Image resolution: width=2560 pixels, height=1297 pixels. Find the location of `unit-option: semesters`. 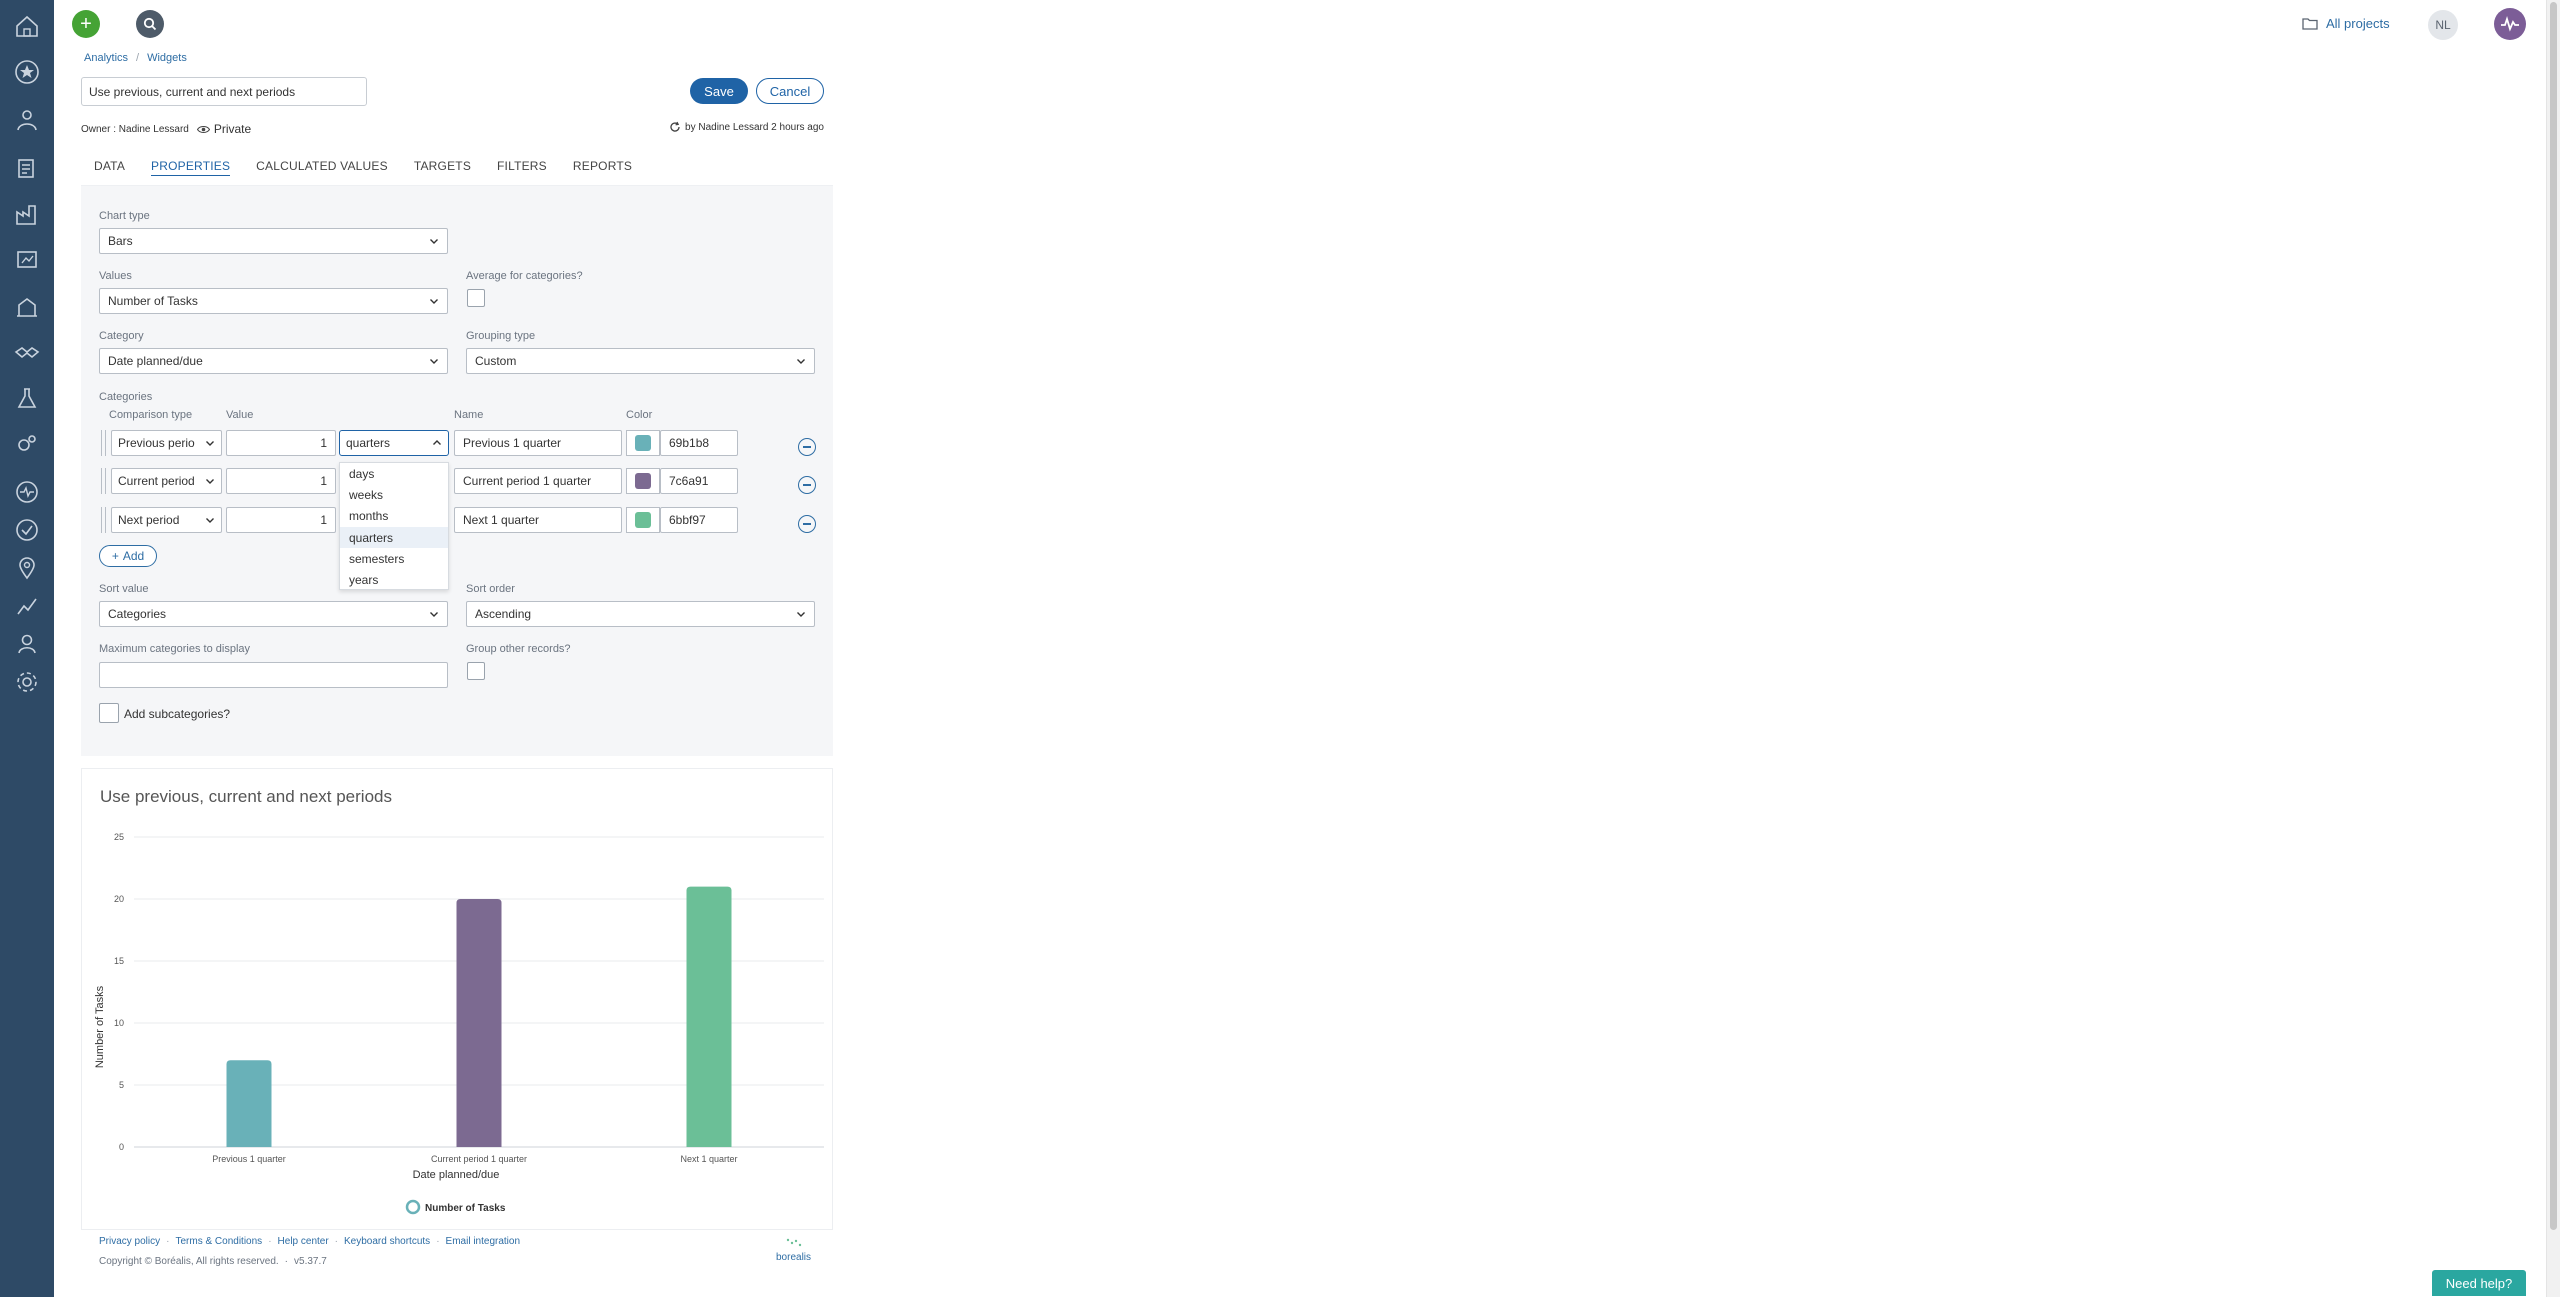

unit-option: semesters is located at coordinates (394, 558).